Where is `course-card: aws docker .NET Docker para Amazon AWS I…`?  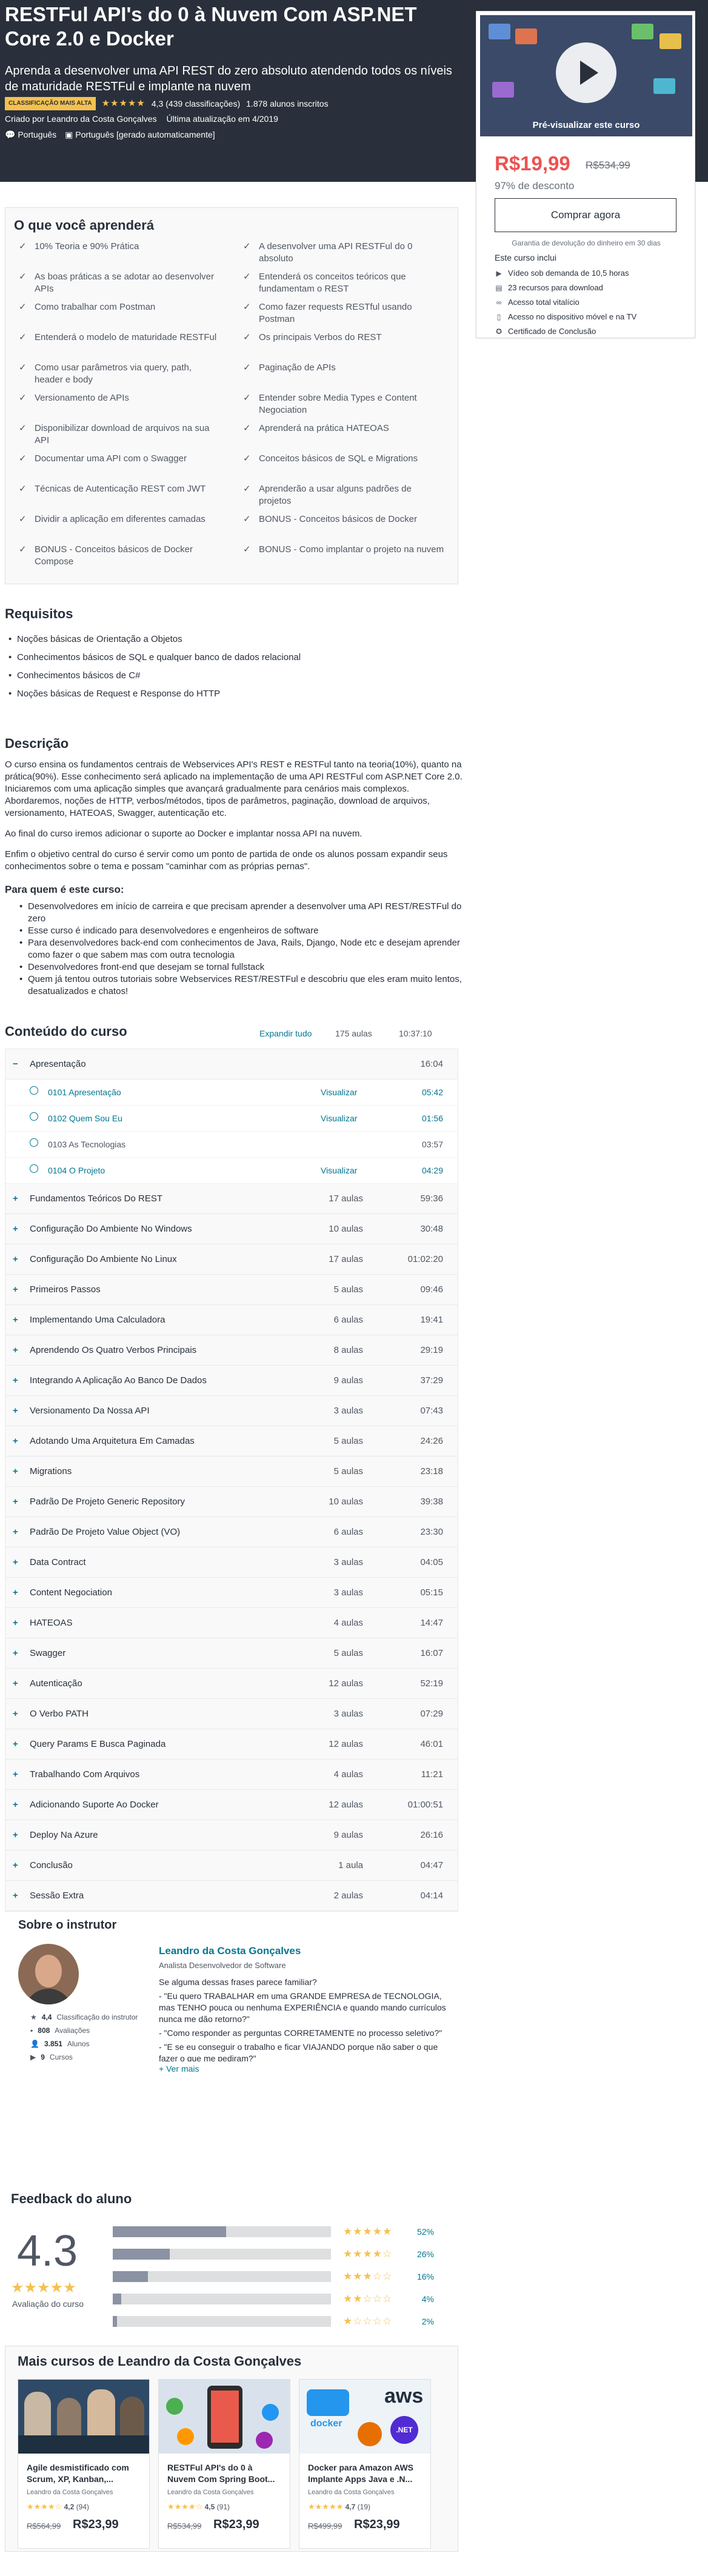 course-card: aws docker .NET Docker para Amazon AWS I… is located at coordinates (365, 2464).